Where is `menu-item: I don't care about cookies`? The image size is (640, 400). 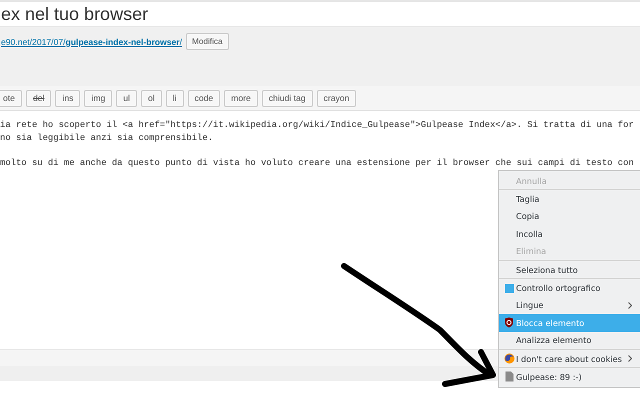
menu-item: I don't care about cookies is located at coordinates (569, 359).